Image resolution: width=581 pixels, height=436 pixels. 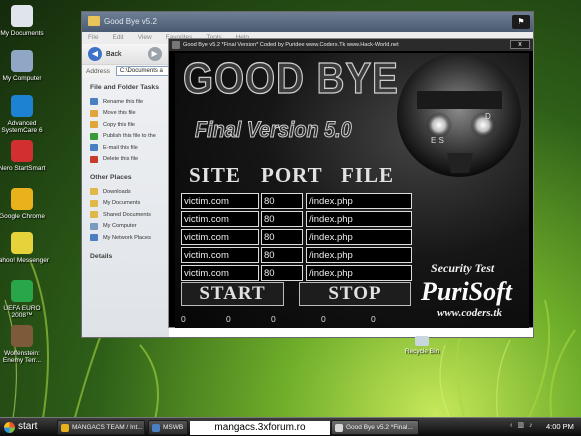 What do you see at coordinates (98, 71) in the screenshot?
I see `address-label: Address` at bounding box center [98, 71].